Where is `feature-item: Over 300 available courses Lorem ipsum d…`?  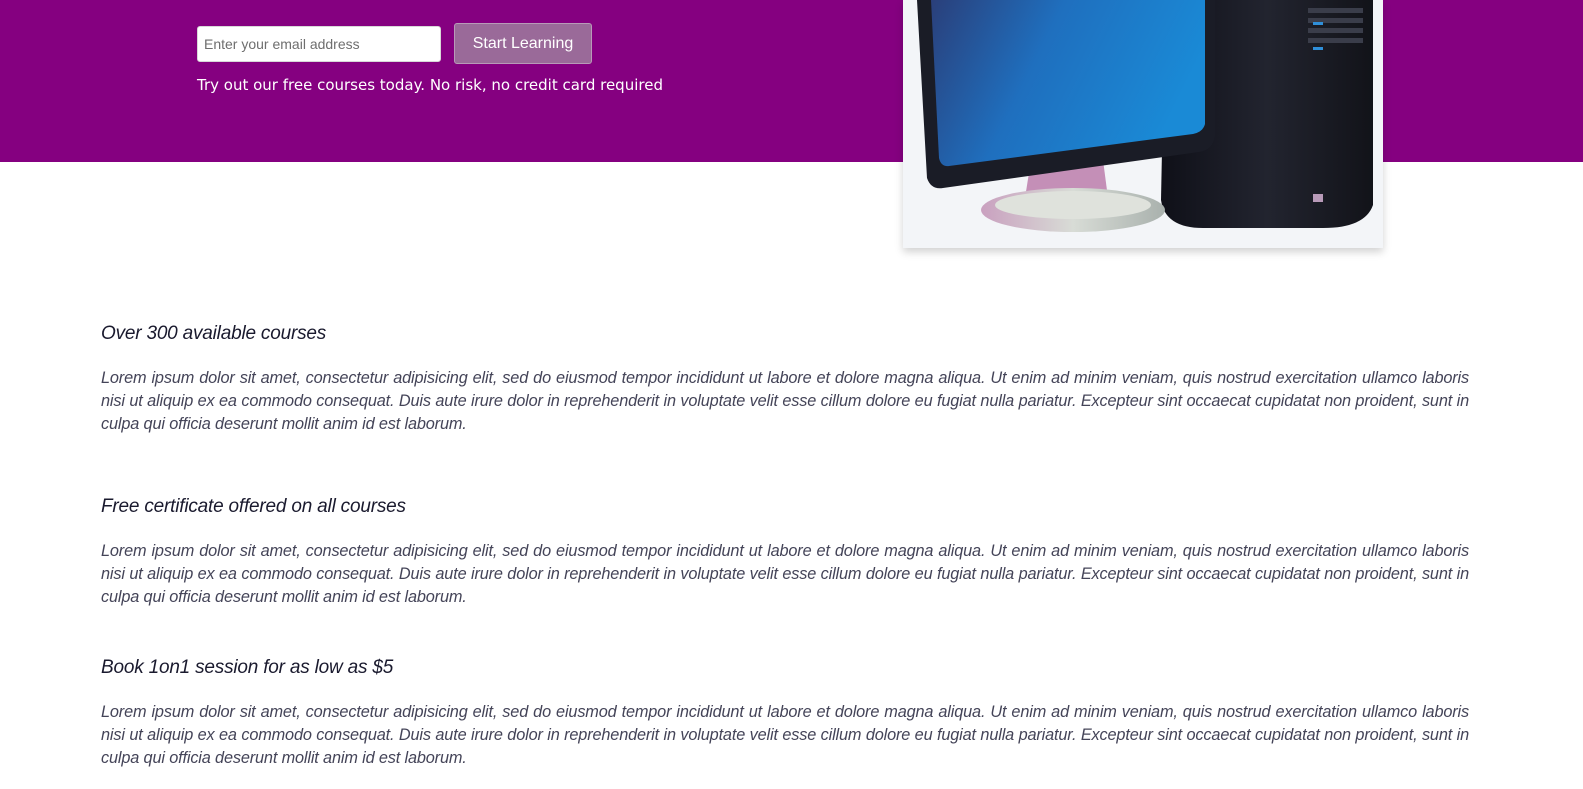
feature-item: Over 300 available courses Lorem ipsum d… is located at coordinates (785, 379).